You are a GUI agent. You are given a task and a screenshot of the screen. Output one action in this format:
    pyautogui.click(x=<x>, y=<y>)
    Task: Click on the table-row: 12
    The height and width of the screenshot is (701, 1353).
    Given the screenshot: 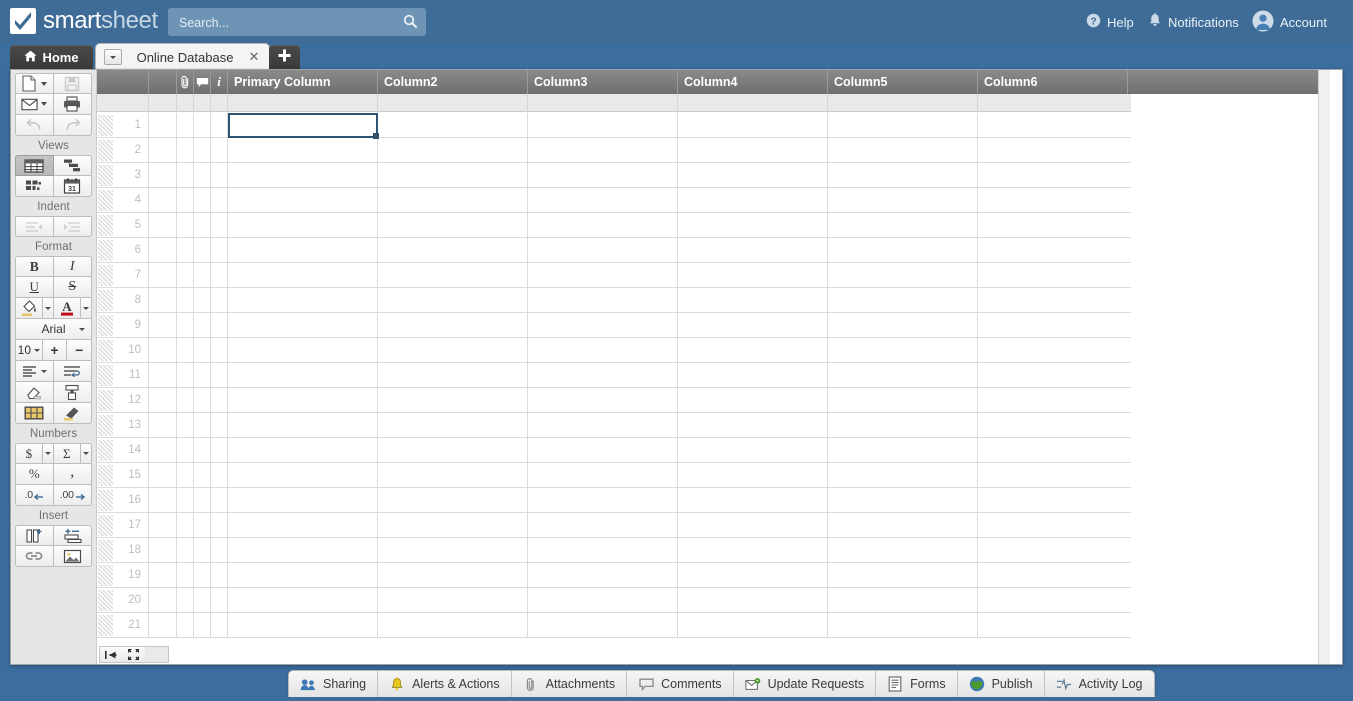 What is the action you would take?
    pyautogui.click(x=614, y=400)
    